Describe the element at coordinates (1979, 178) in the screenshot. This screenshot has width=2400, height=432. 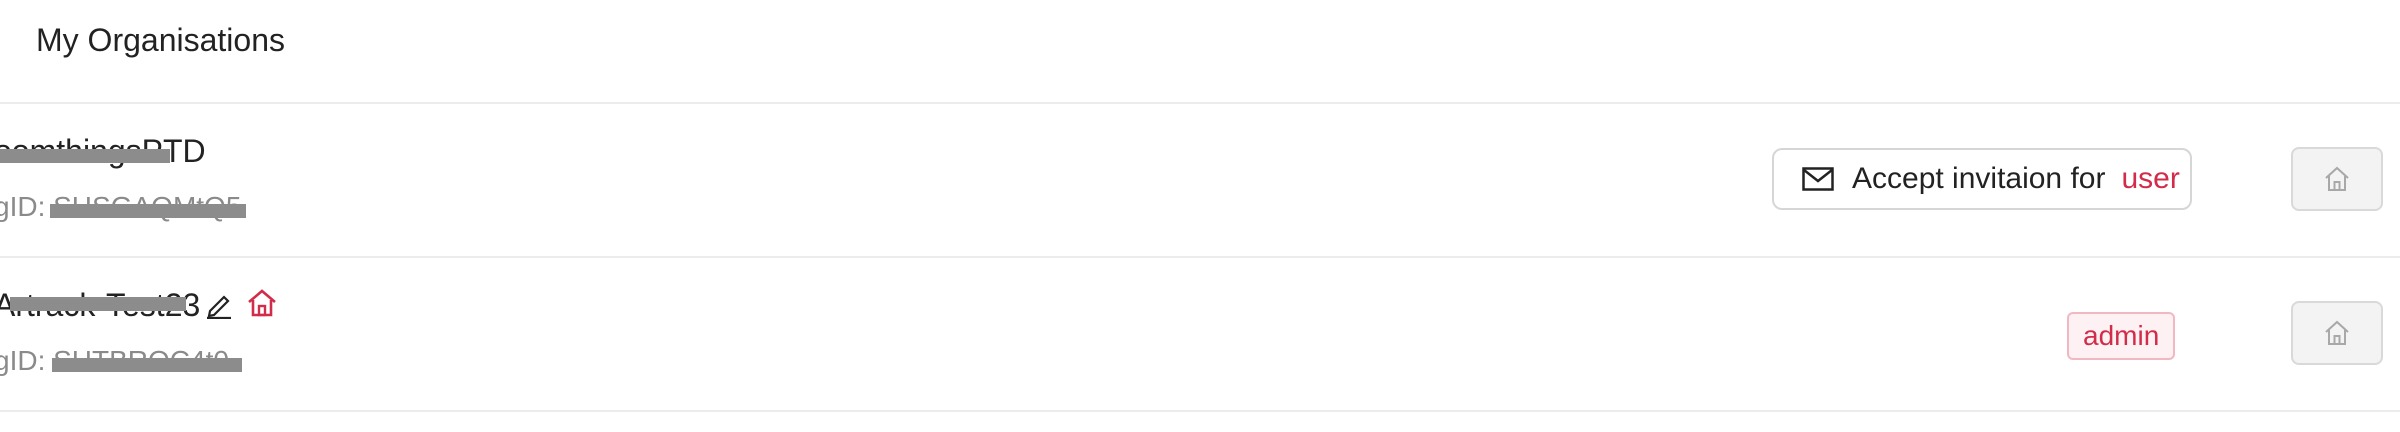
I see `accept-invitation-label: Accept invitaion for` at that location.